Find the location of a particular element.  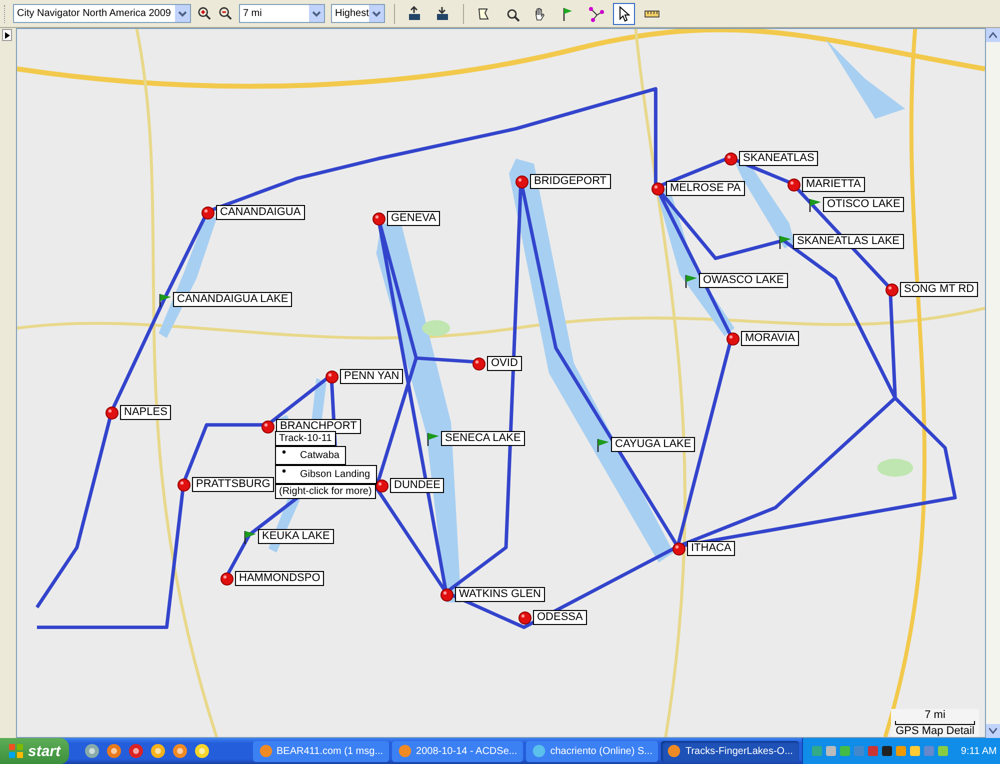

windows-logo-icon is located at coordinates (16, 751).